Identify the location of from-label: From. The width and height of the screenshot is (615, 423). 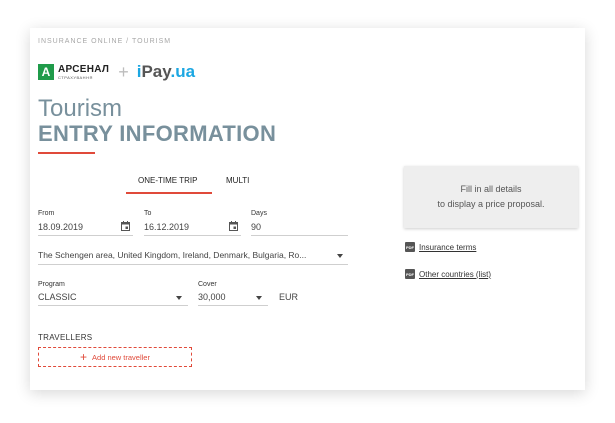
(46, 213).